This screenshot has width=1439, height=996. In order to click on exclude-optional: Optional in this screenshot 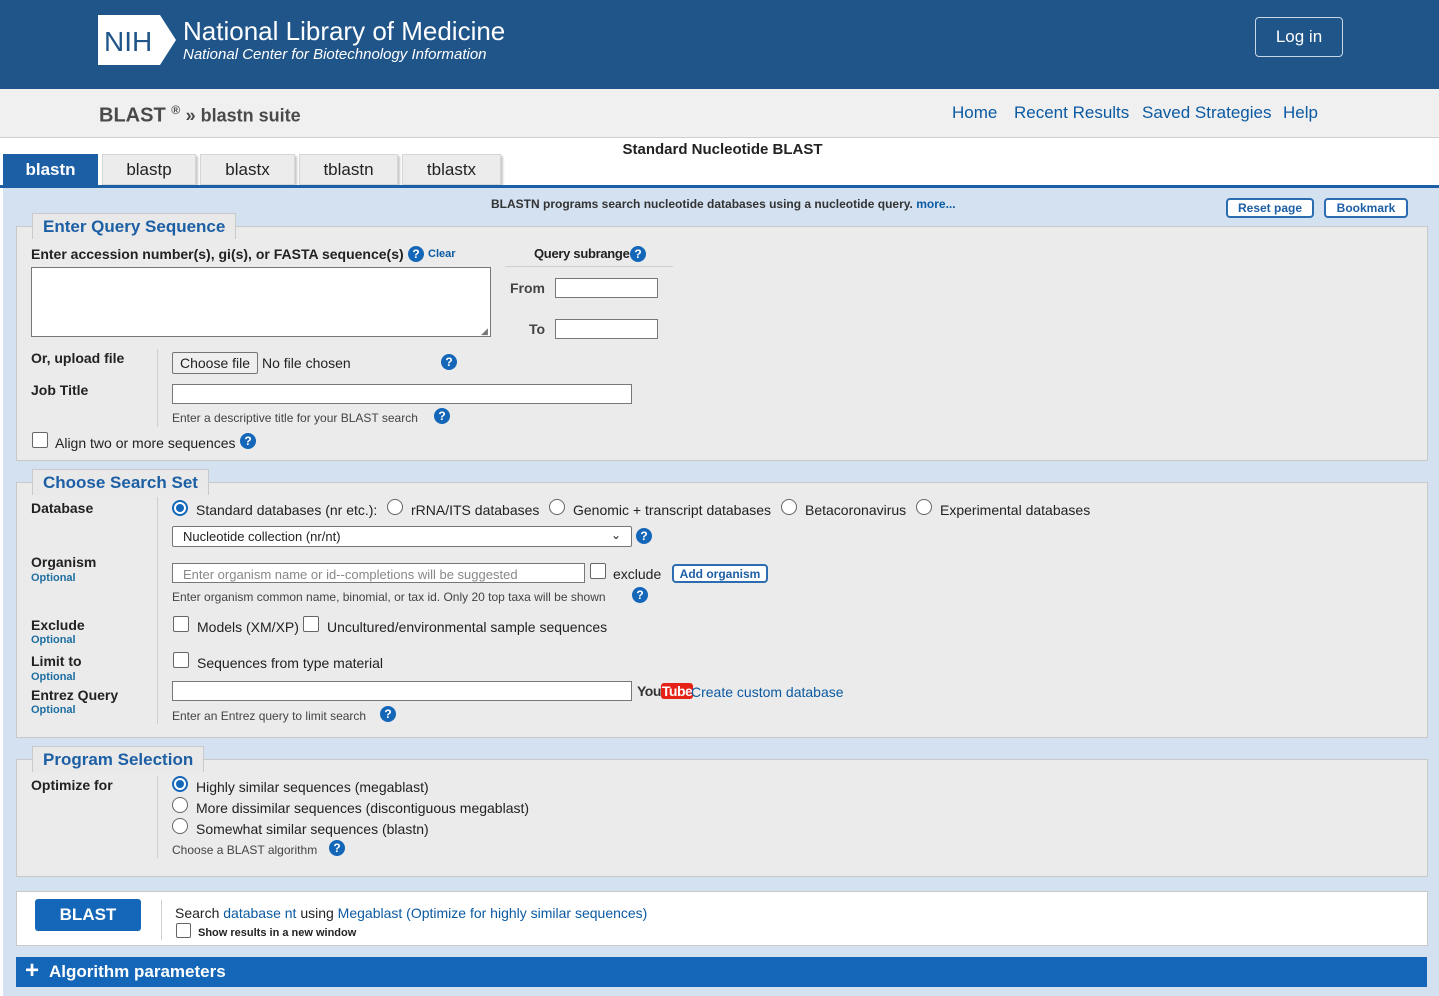, I will do `click(53, 640)`.